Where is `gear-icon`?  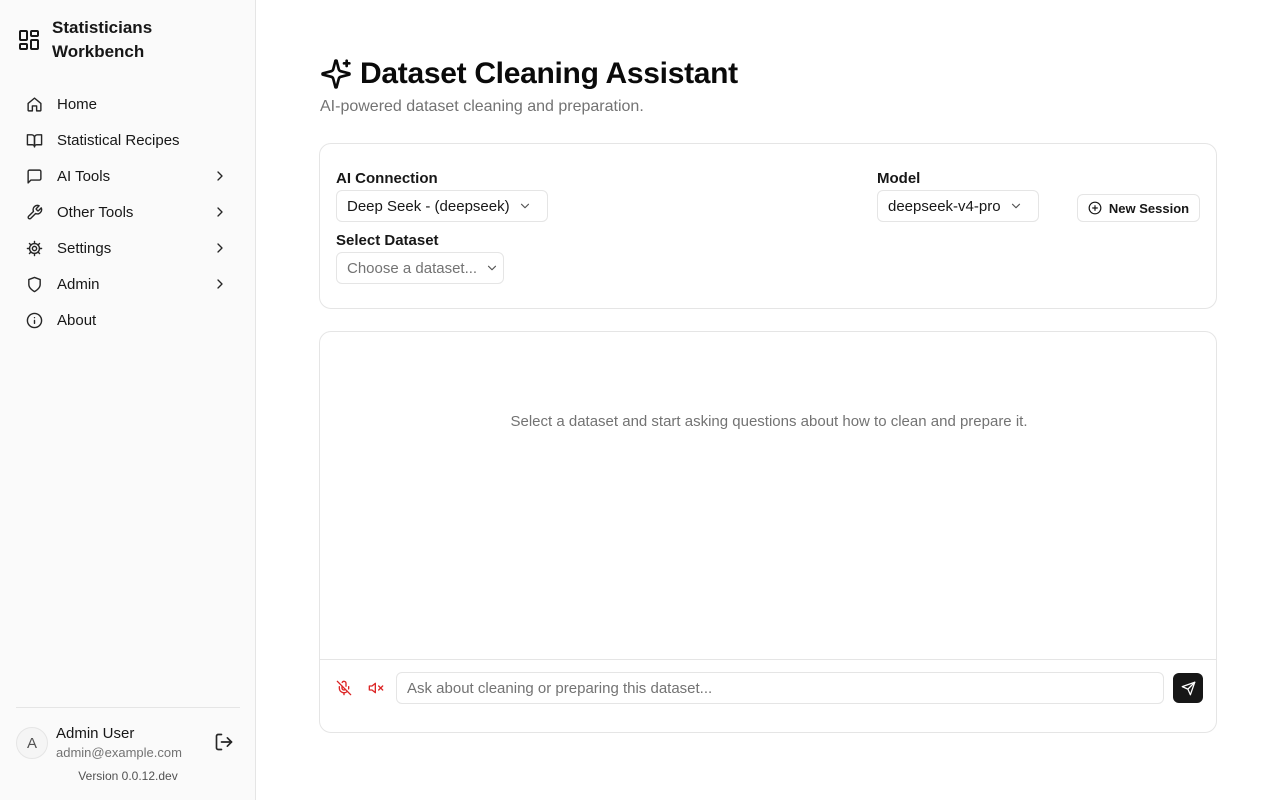
gear-icon is located at coordinates (34, 248).